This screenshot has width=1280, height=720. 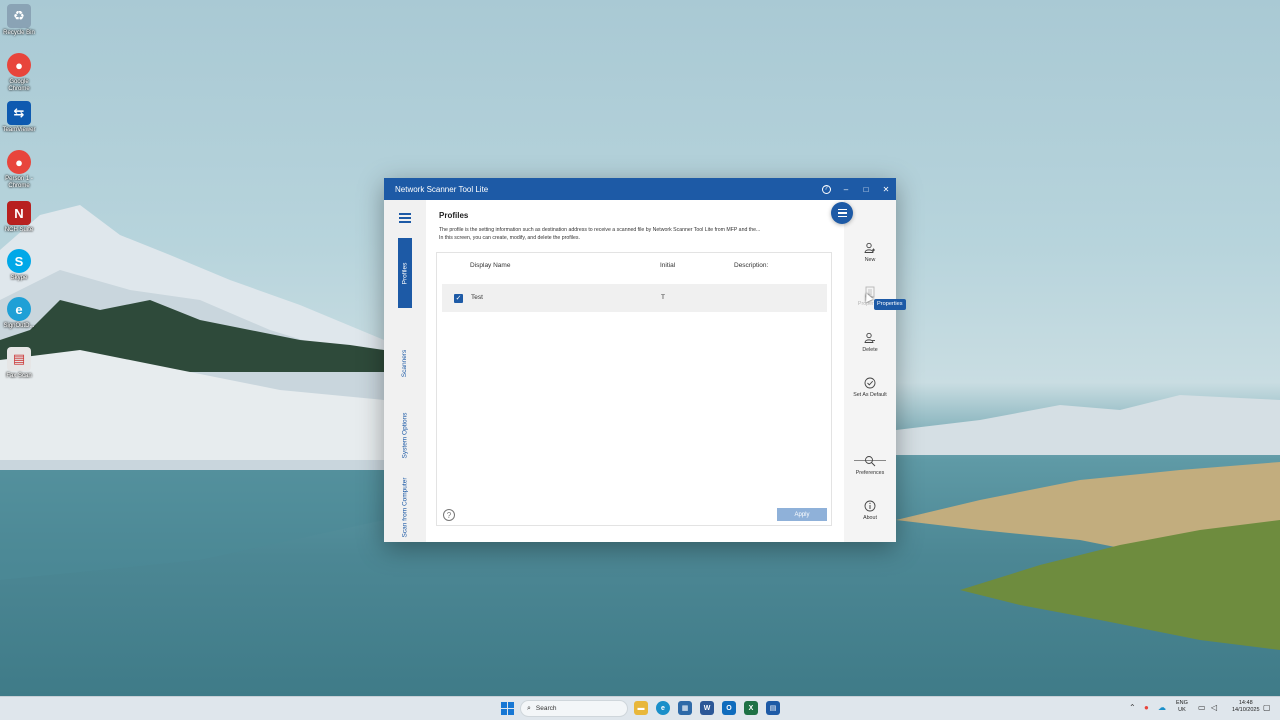 What do you see at coordinates (870, 339) in the screenshot?
I see `remove-user-icon` at bounding box center [870, 339].